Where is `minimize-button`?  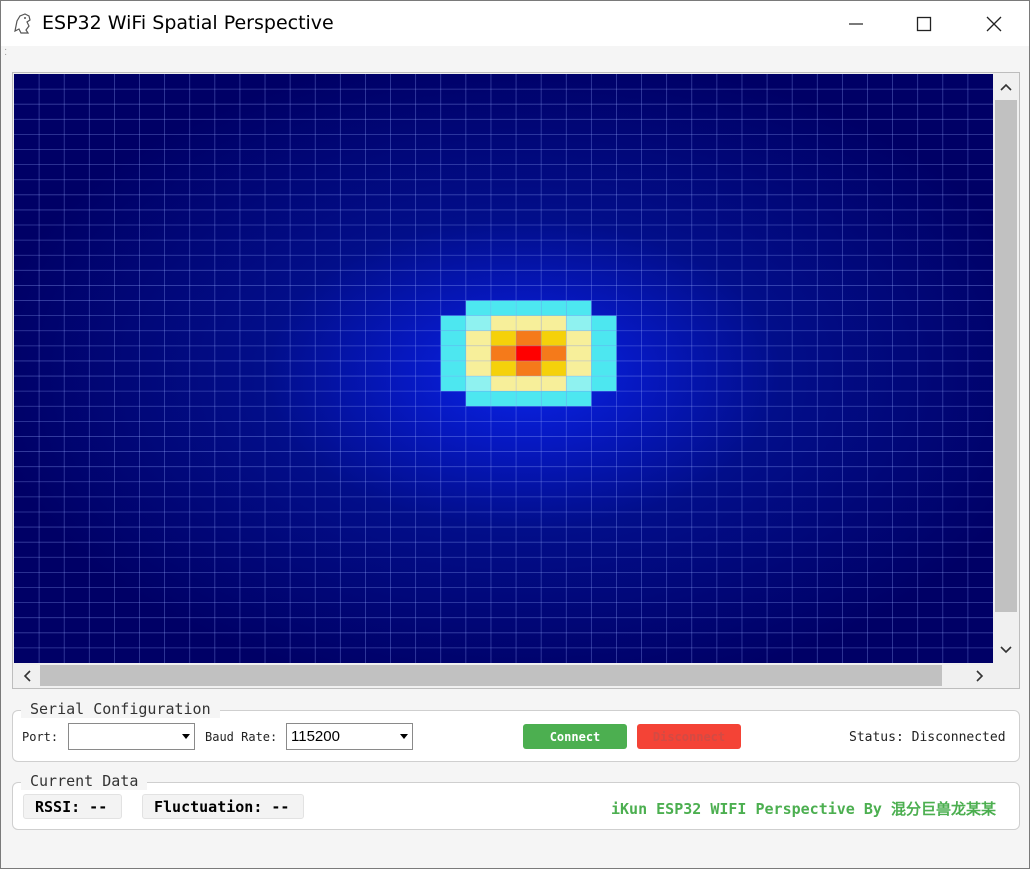 minimize-button is located at coordinates (856, 23).